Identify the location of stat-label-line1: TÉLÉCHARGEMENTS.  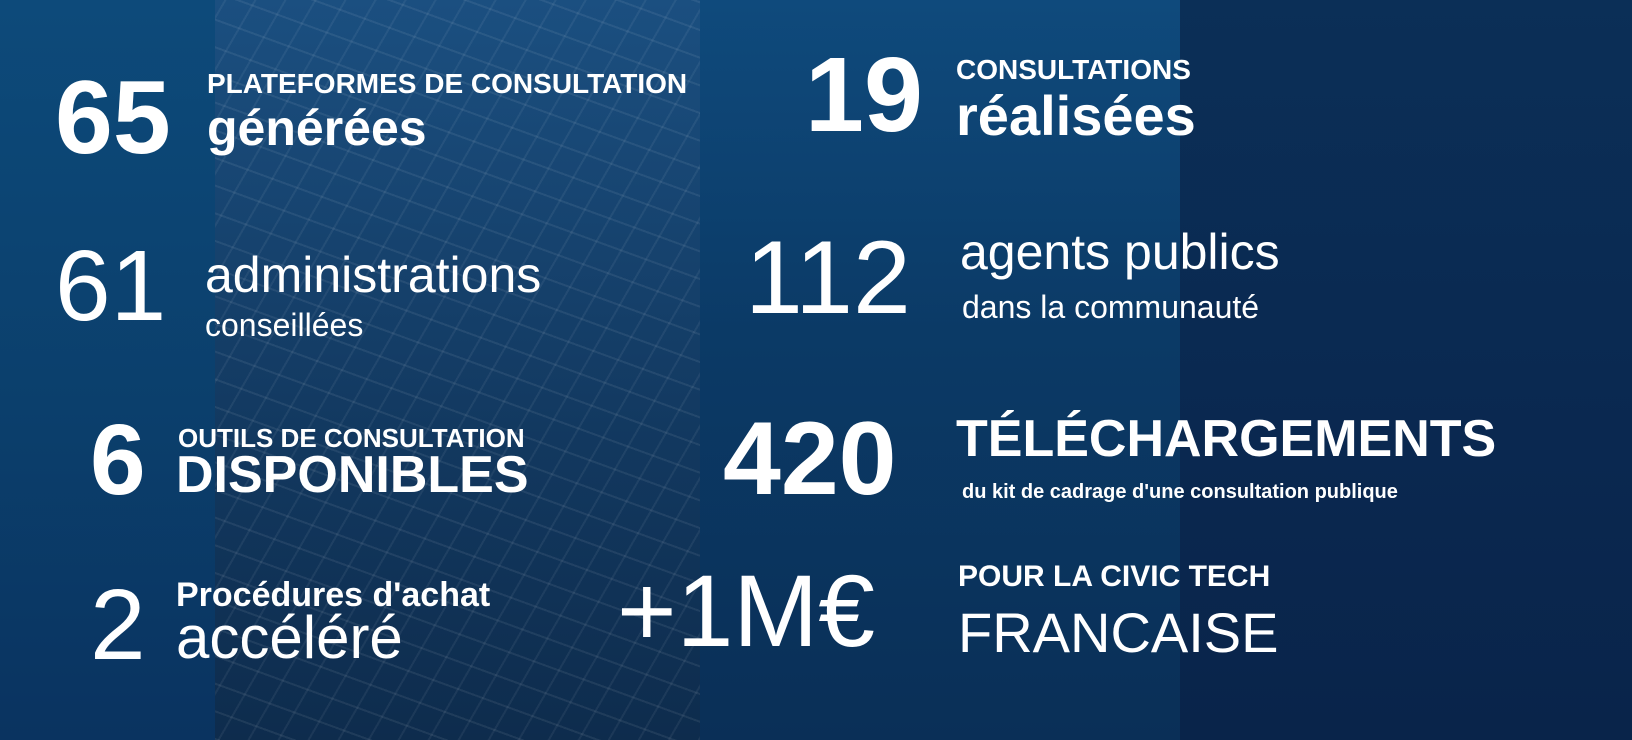
(1226, 439).